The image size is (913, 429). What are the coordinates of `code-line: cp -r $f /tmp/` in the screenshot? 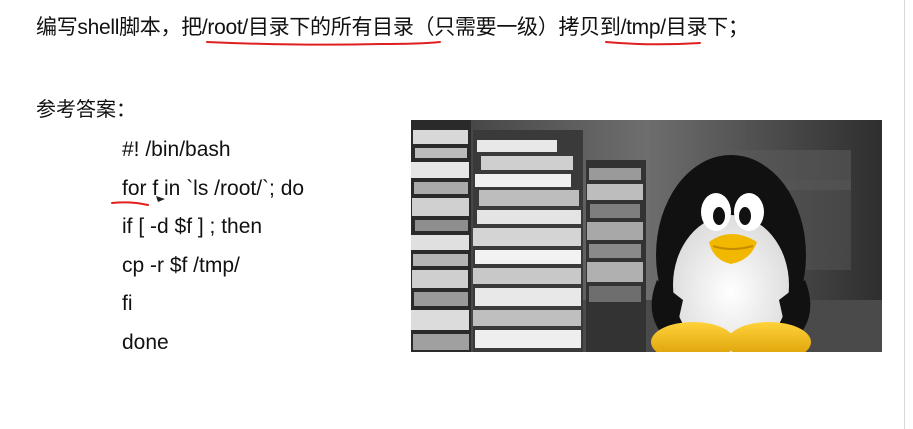 It's located at (181, 265).